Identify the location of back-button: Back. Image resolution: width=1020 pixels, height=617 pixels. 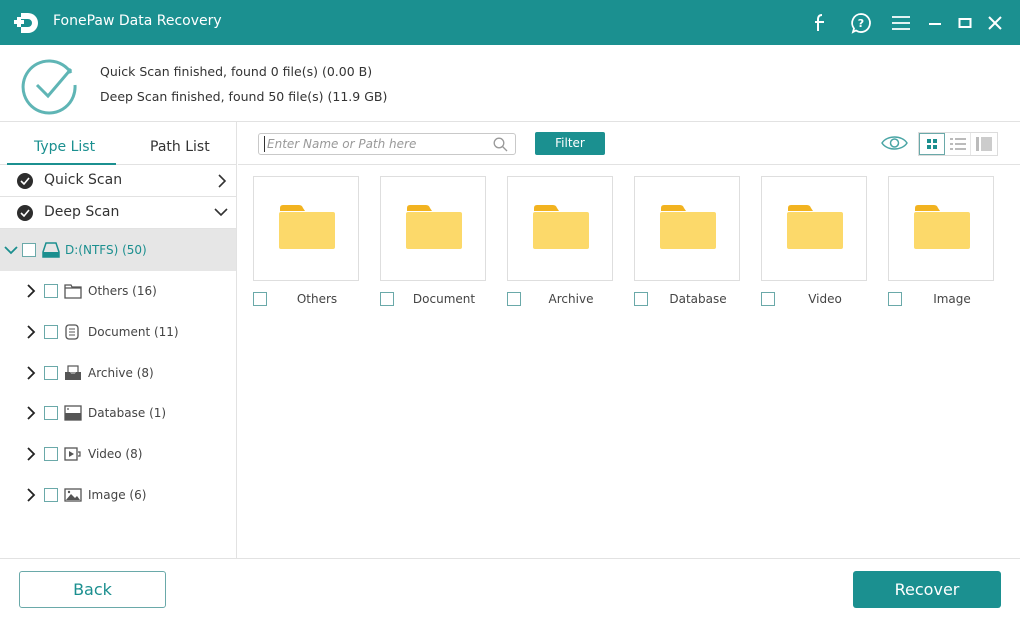
(92, 589).